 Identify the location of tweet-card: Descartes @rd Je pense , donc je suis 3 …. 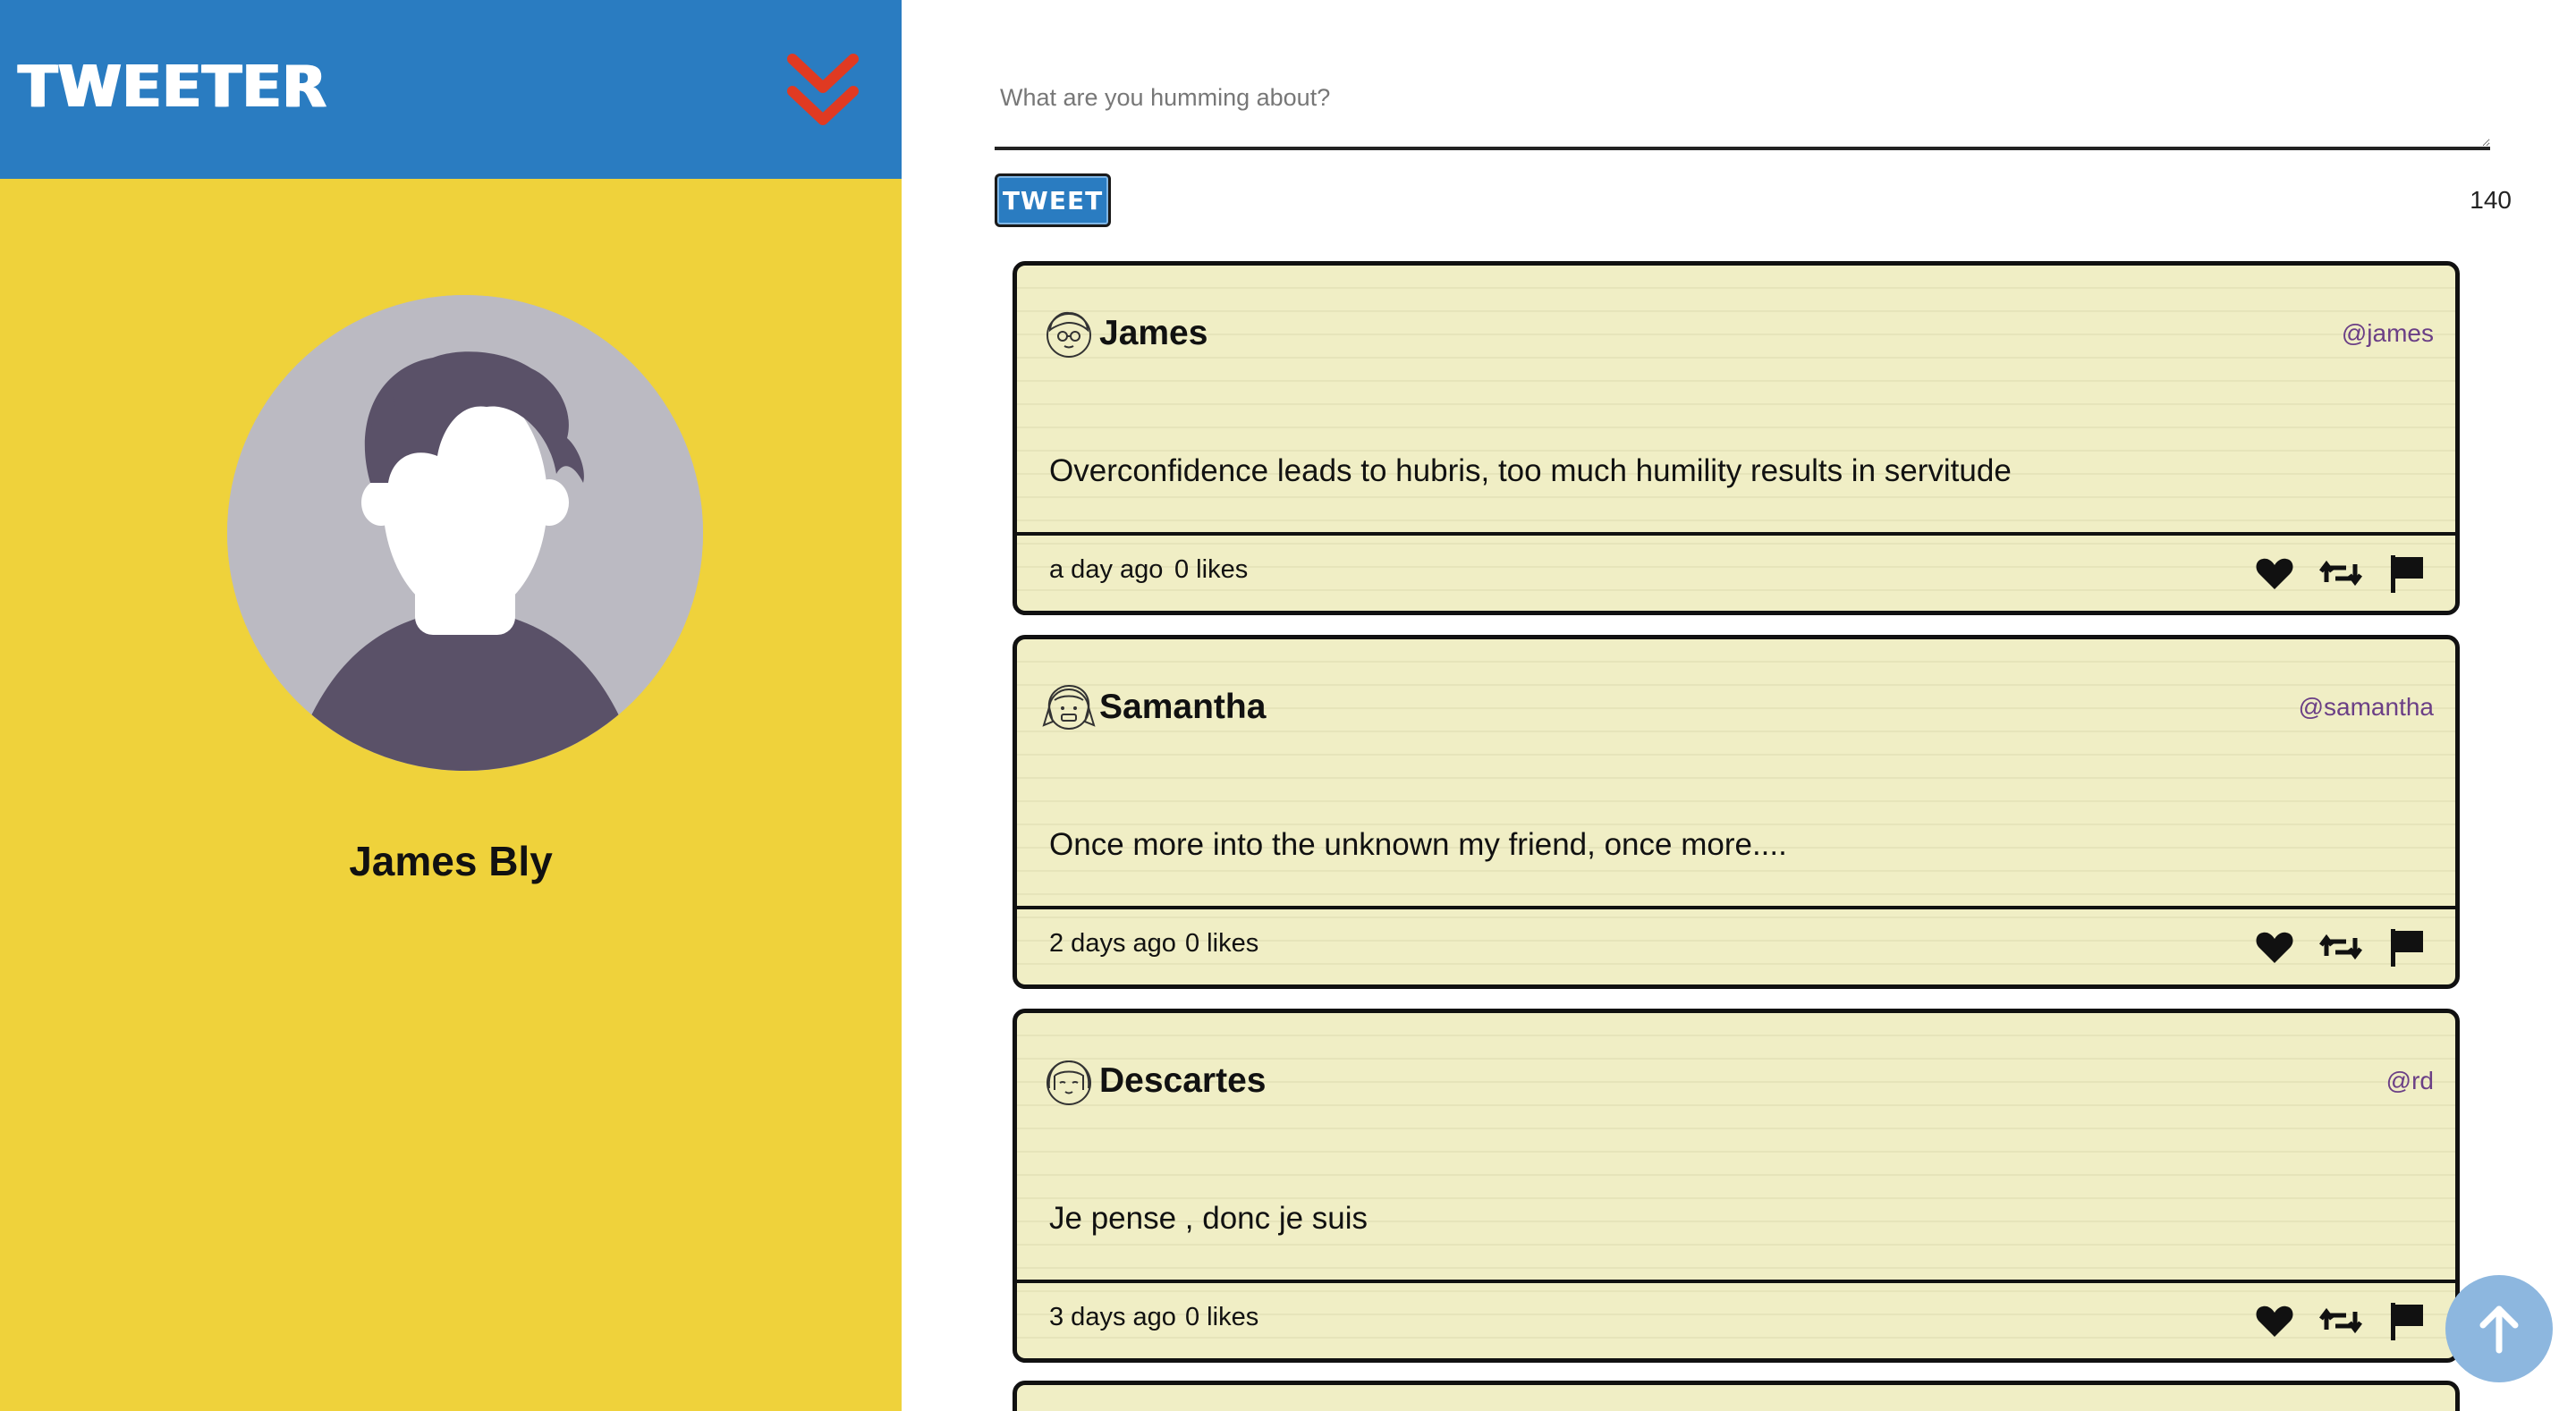
(1736, 1186).